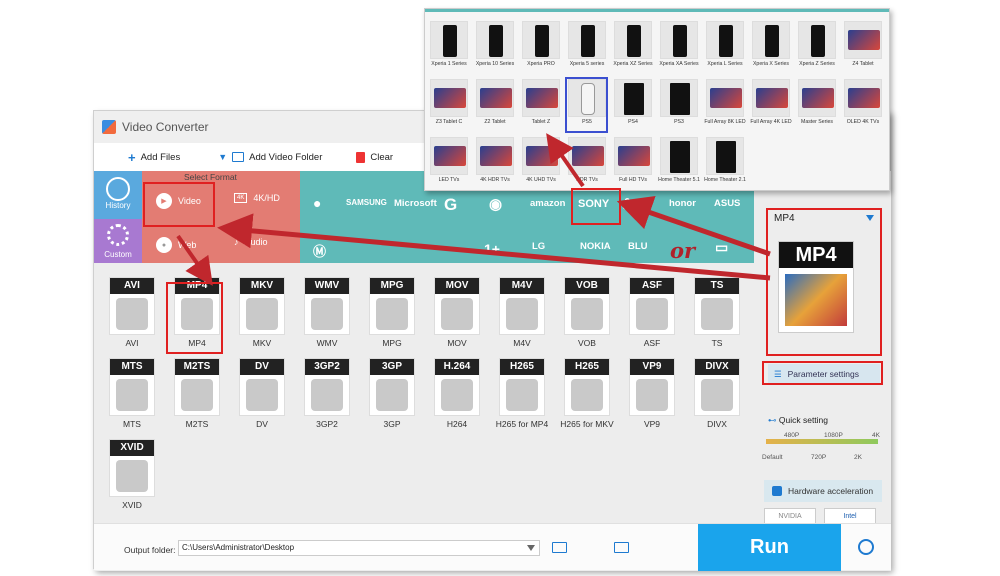 The width and height of the screenshot is (1000, 576). What do you see at coordinates (154, 157) in the screenshot?
I see `add-files-button: + Add Files` at bounding box center [154, 157].